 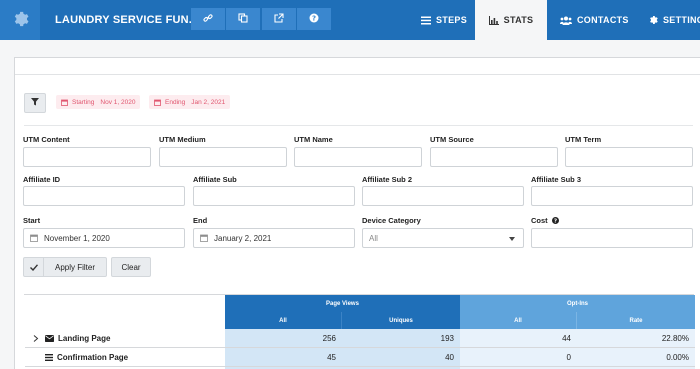 What do you see at coordinates (494, 157) in the screenshot?
I see `utm-source-input` at bounding box center [494, 157].